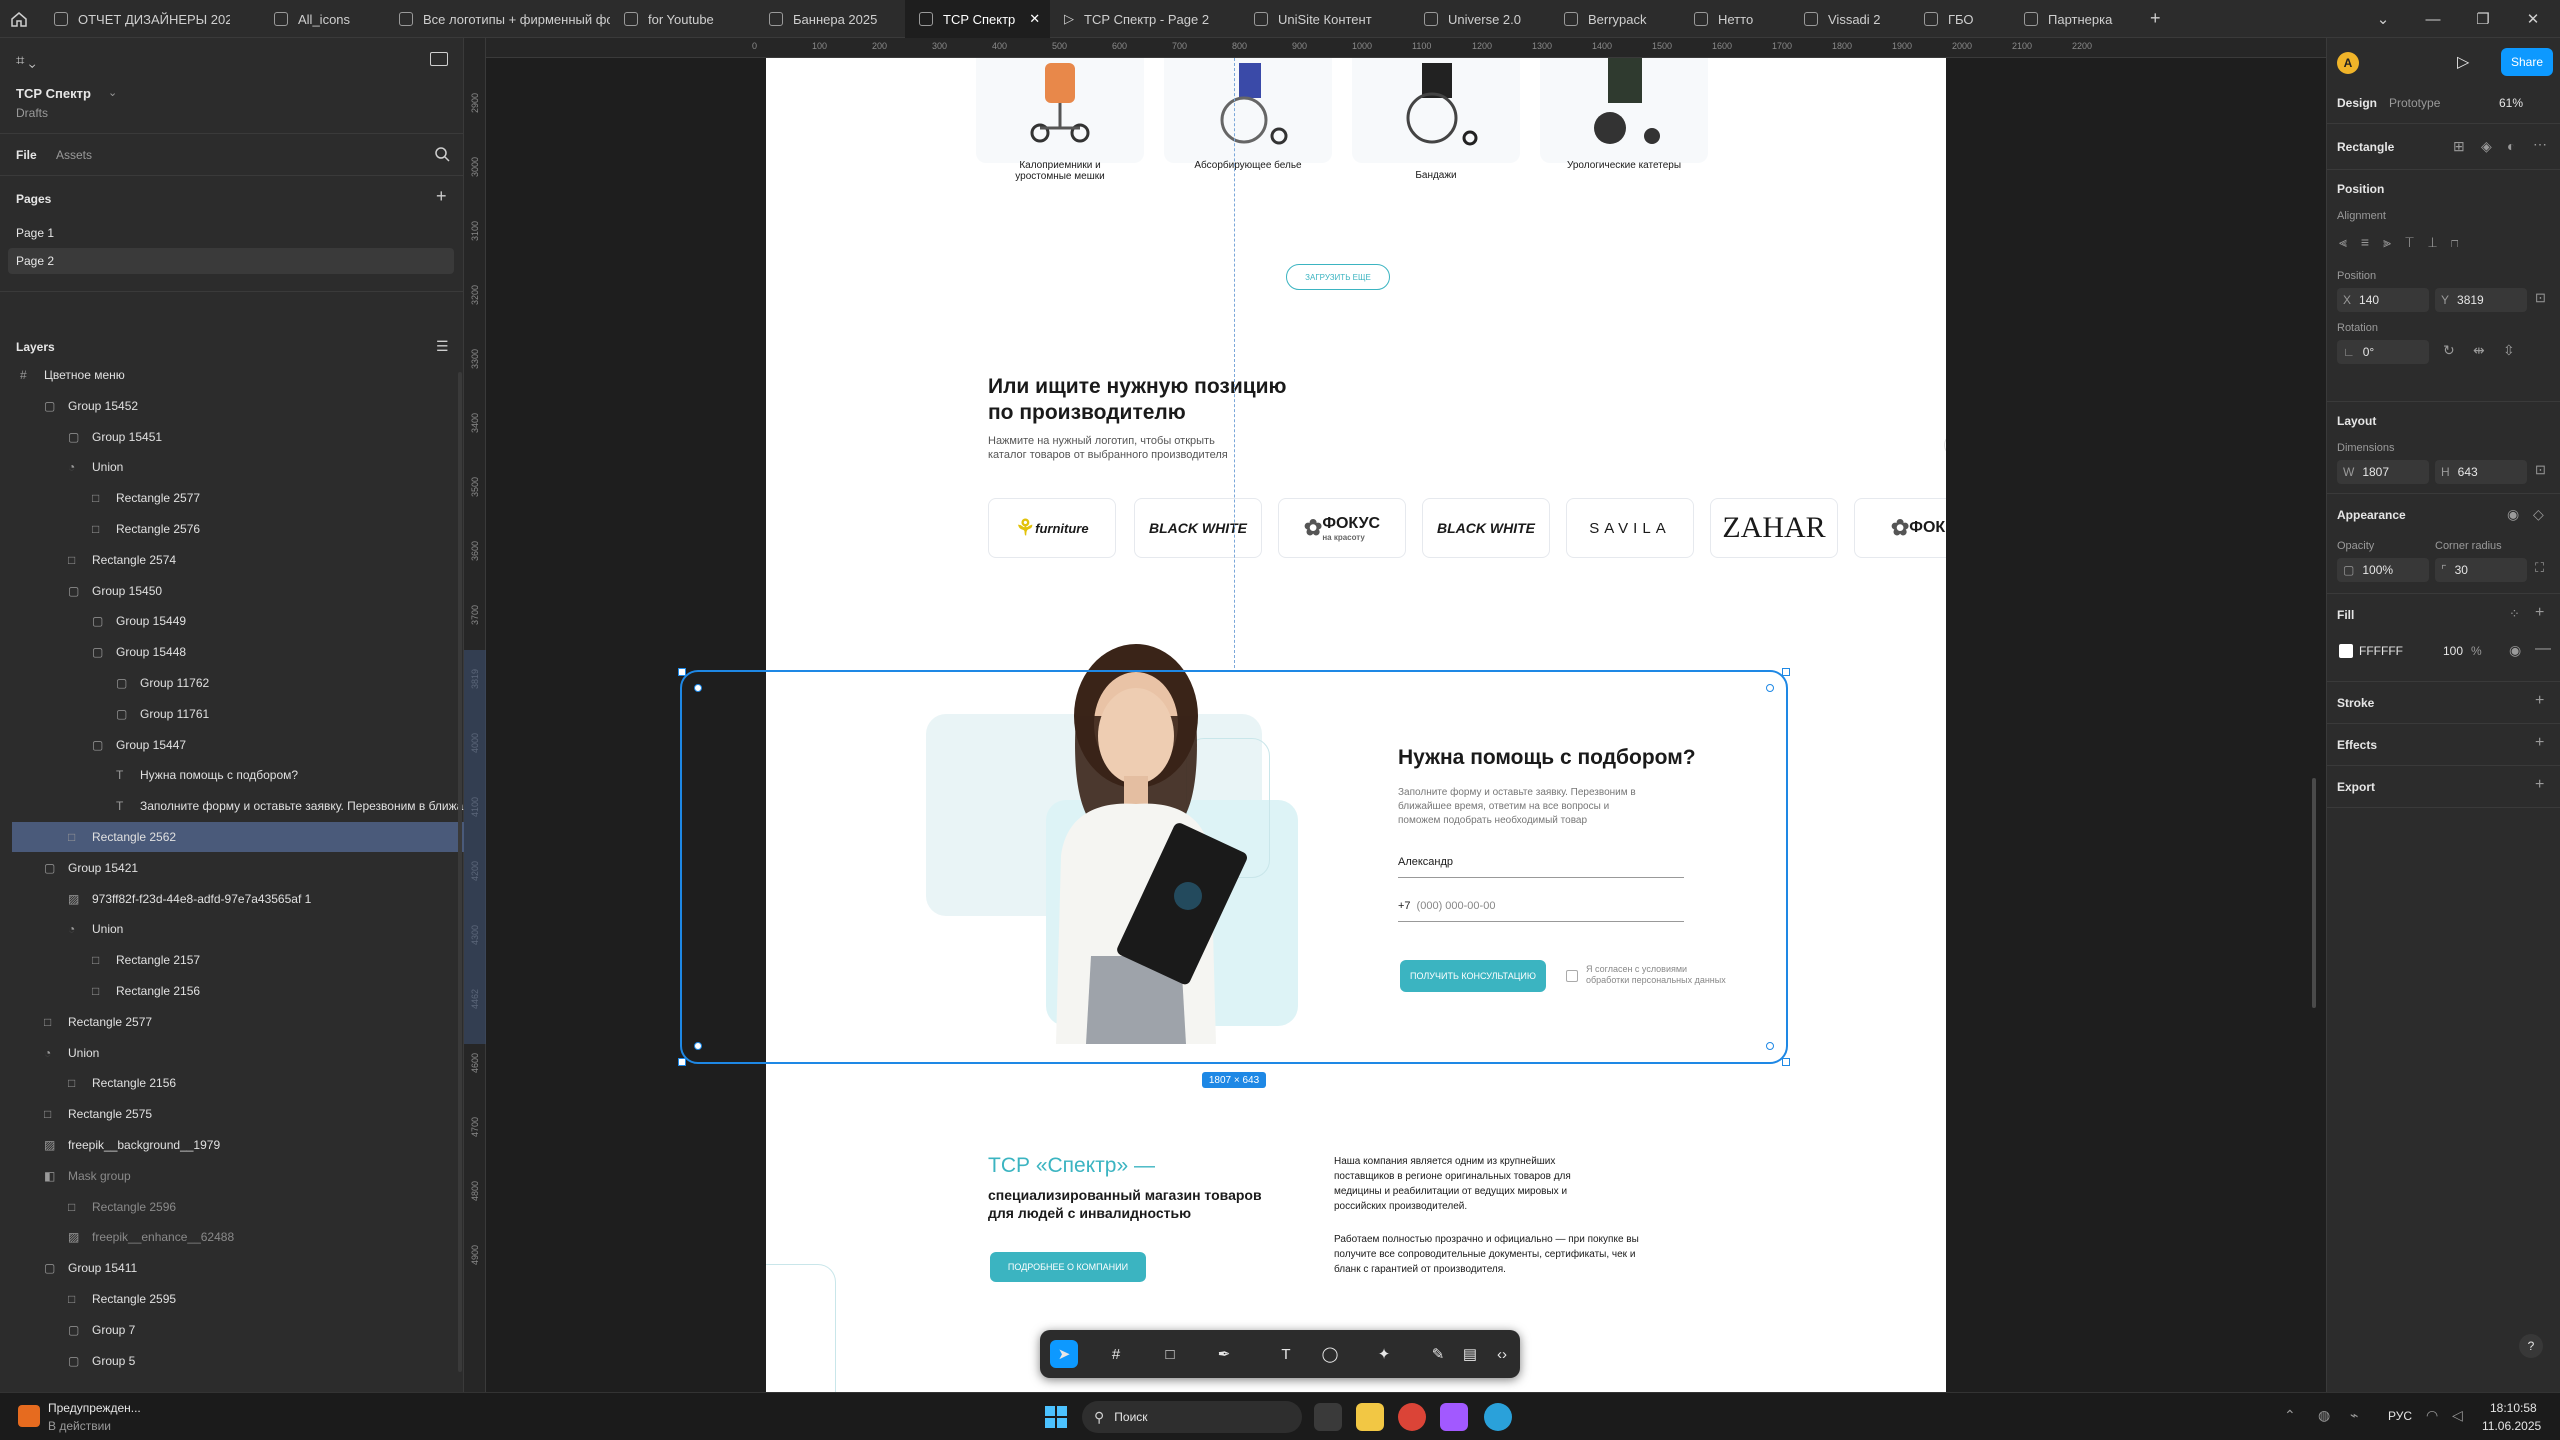  I want to click on volume-icon: ◁, so click(2457, 1415).